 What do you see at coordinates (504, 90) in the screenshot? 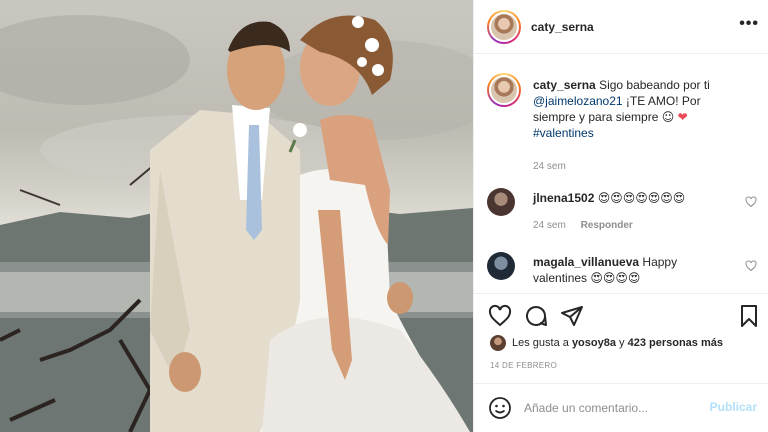
I see `caption-avatar` at bounding box center [504, 90].